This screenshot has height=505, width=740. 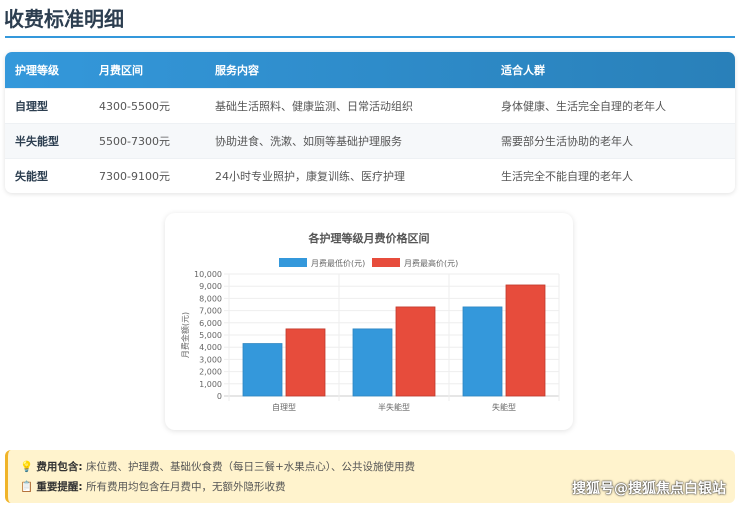 I want to click on chart-title: 各护理等级月费价格区间, so click(x=369, y=238).